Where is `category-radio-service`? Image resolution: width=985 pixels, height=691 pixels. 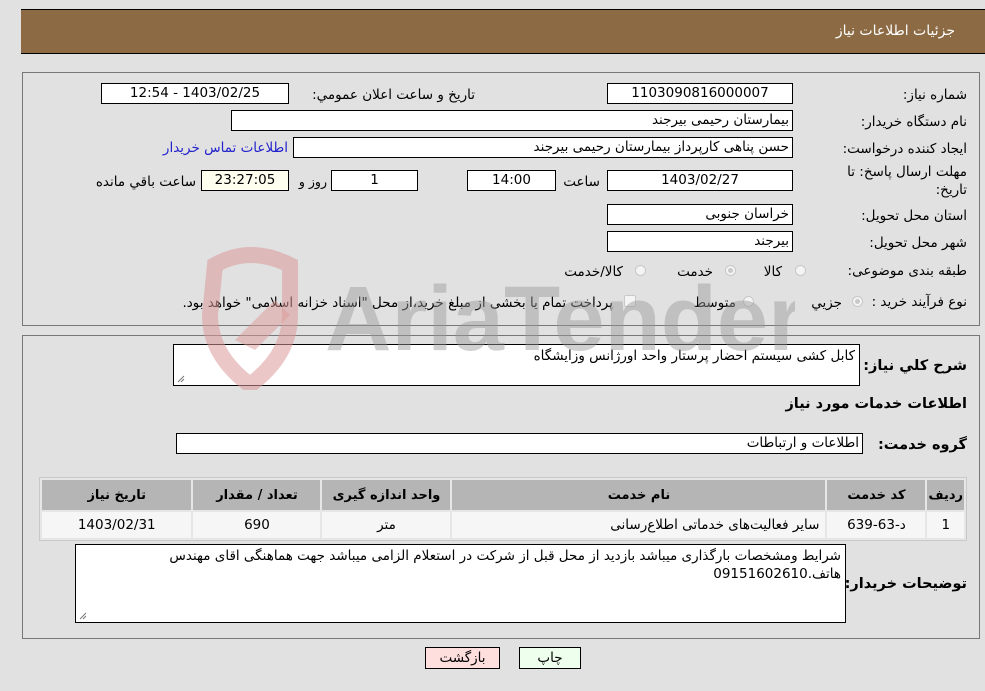
category-radio-service is located at coordinates (730, 270).